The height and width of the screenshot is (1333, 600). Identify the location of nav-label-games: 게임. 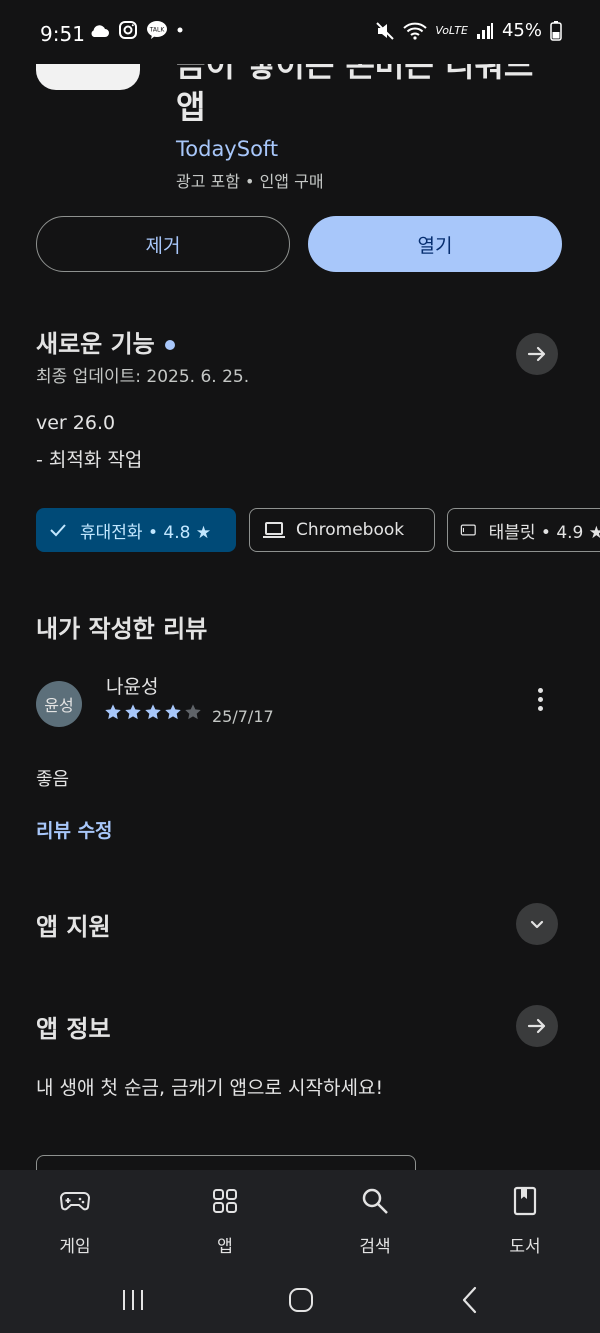
(75, 1247).